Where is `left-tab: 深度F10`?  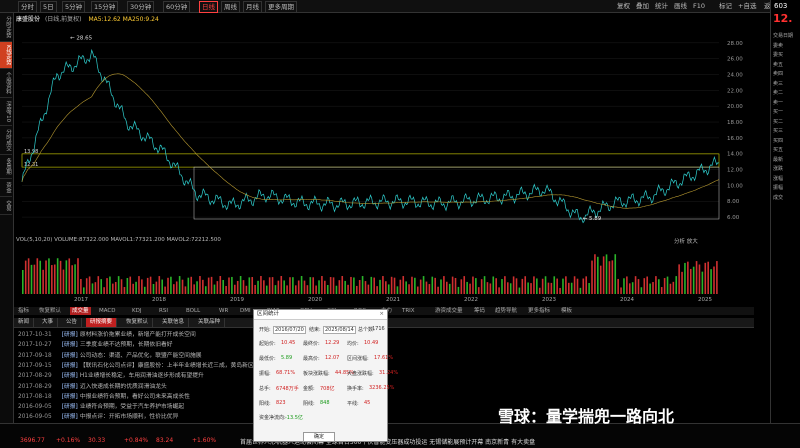
left-tab: 深度F10 is located at coordinates (6, 112).